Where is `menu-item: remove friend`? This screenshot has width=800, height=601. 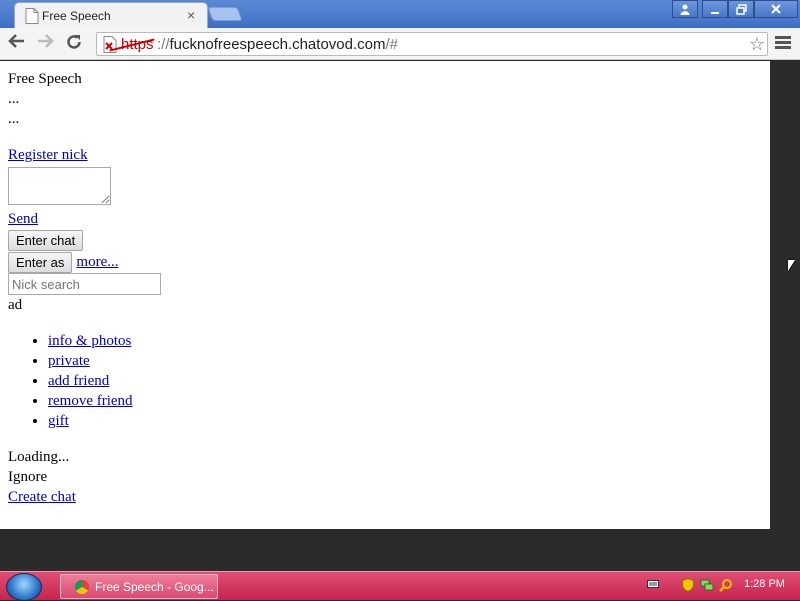 menu-item: remove friend is located at coordinates (405, 401).